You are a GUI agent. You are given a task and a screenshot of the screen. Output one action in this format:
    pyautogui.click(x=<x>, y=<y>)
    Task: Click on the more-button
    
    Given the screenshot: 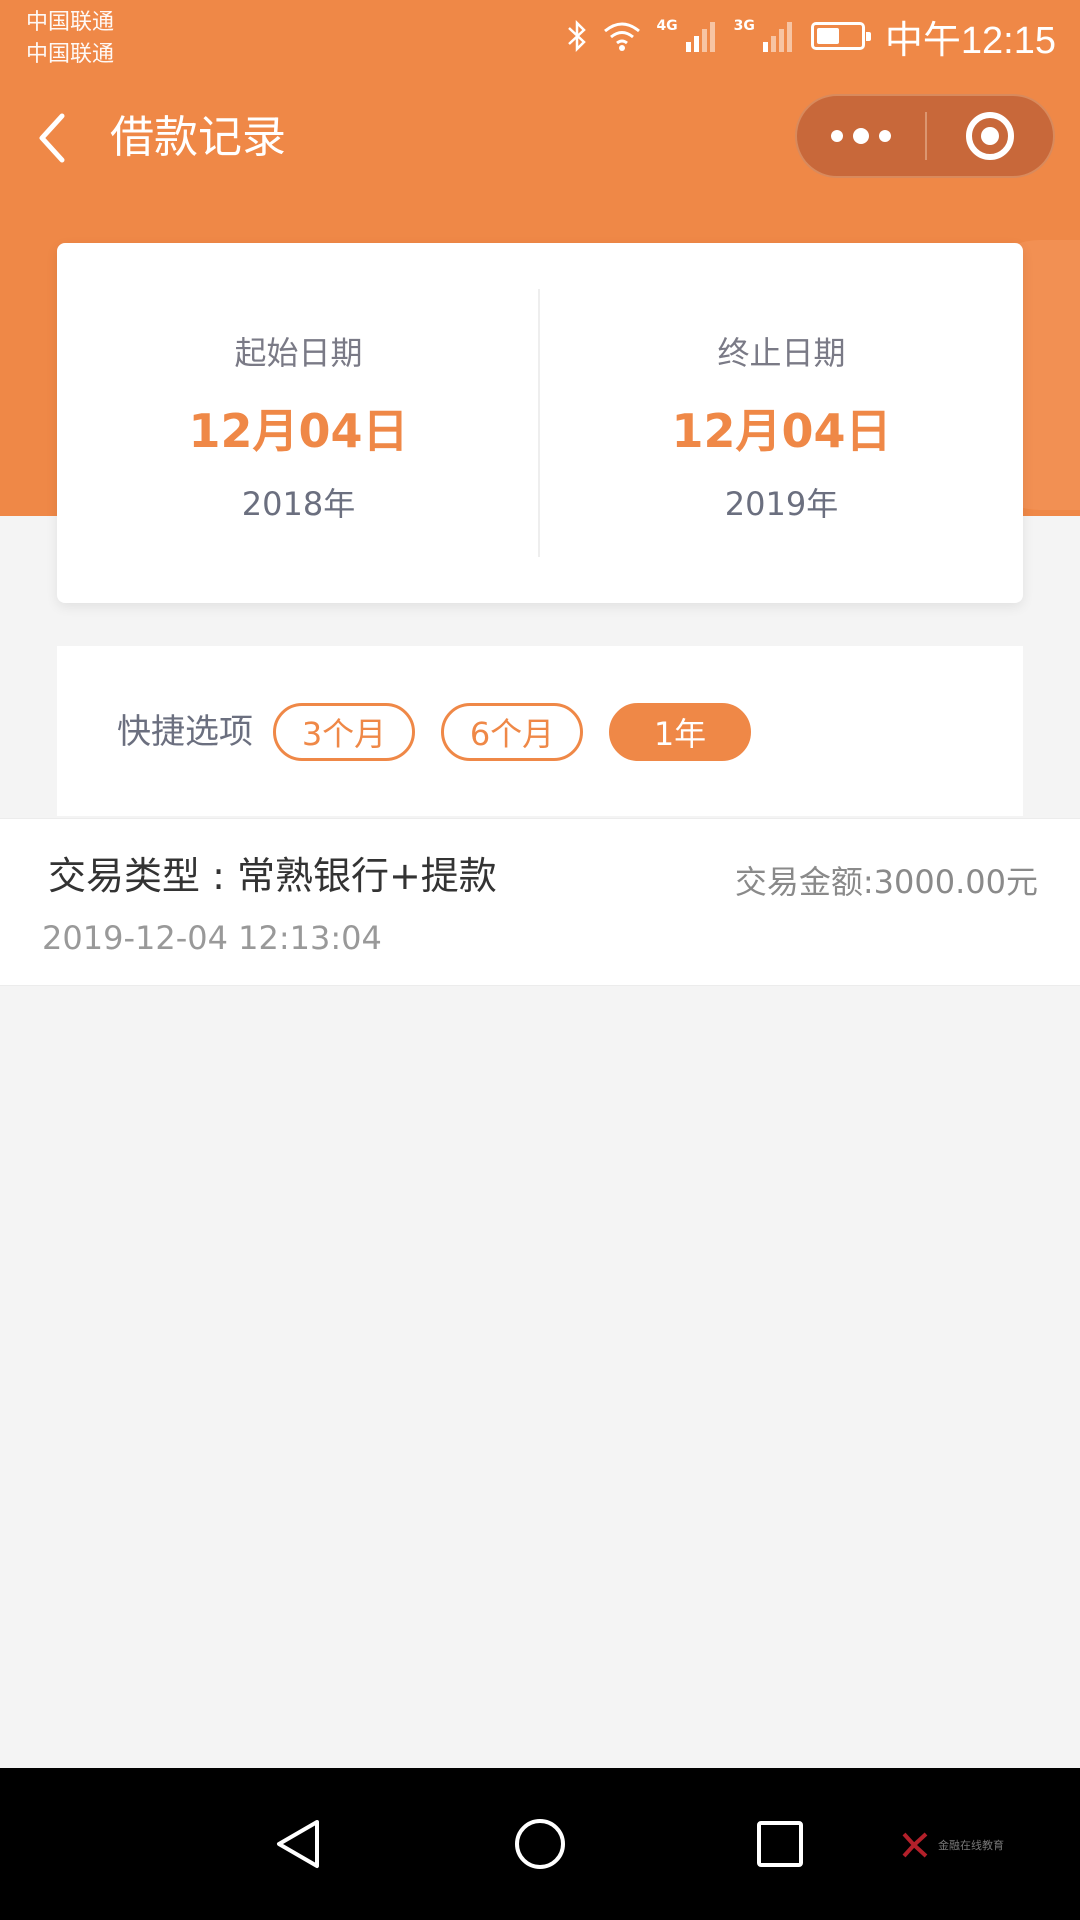 What is the action you would take?
    pyautogui.click(x=861, y=136)
    